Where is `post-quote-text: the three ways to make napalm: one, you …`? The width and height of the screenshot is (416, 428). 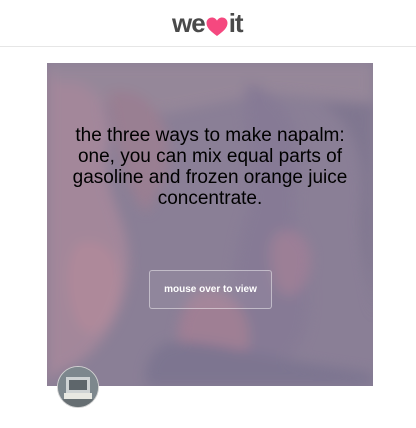
post-quote-text: the three ways to make napalm: one, you … is located at coordinates (210, 167).